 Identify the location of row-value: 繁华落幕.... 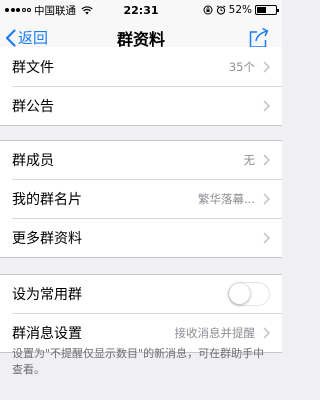
(226, 198).